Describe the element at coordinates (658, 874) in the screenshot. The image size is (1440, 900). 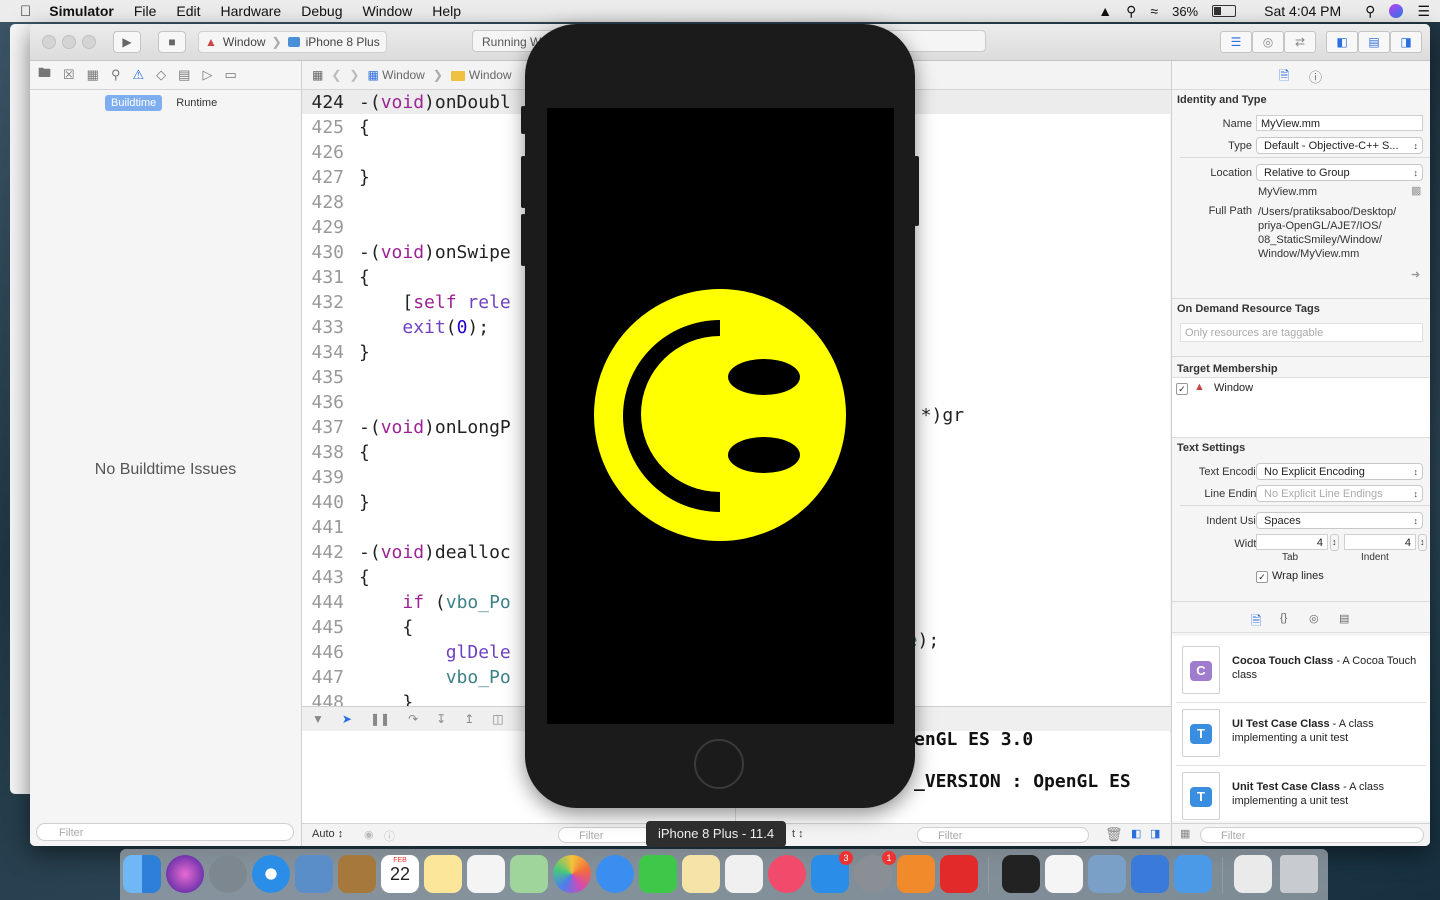
I see `facetime-icon` at that location.